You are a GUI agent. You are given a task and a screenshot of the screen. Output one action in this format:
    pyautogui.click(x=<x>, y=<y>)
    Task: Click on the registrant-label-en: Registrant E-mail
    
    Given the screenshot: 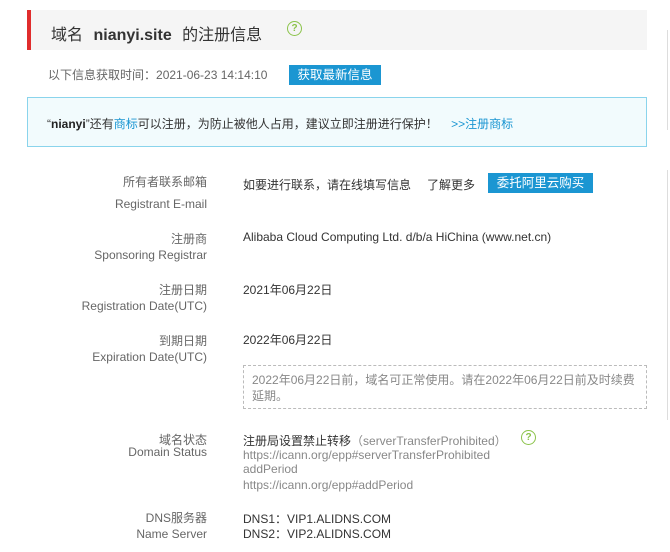 What is the action you would take?
    pyautogui.click(x=160, y=204)
    